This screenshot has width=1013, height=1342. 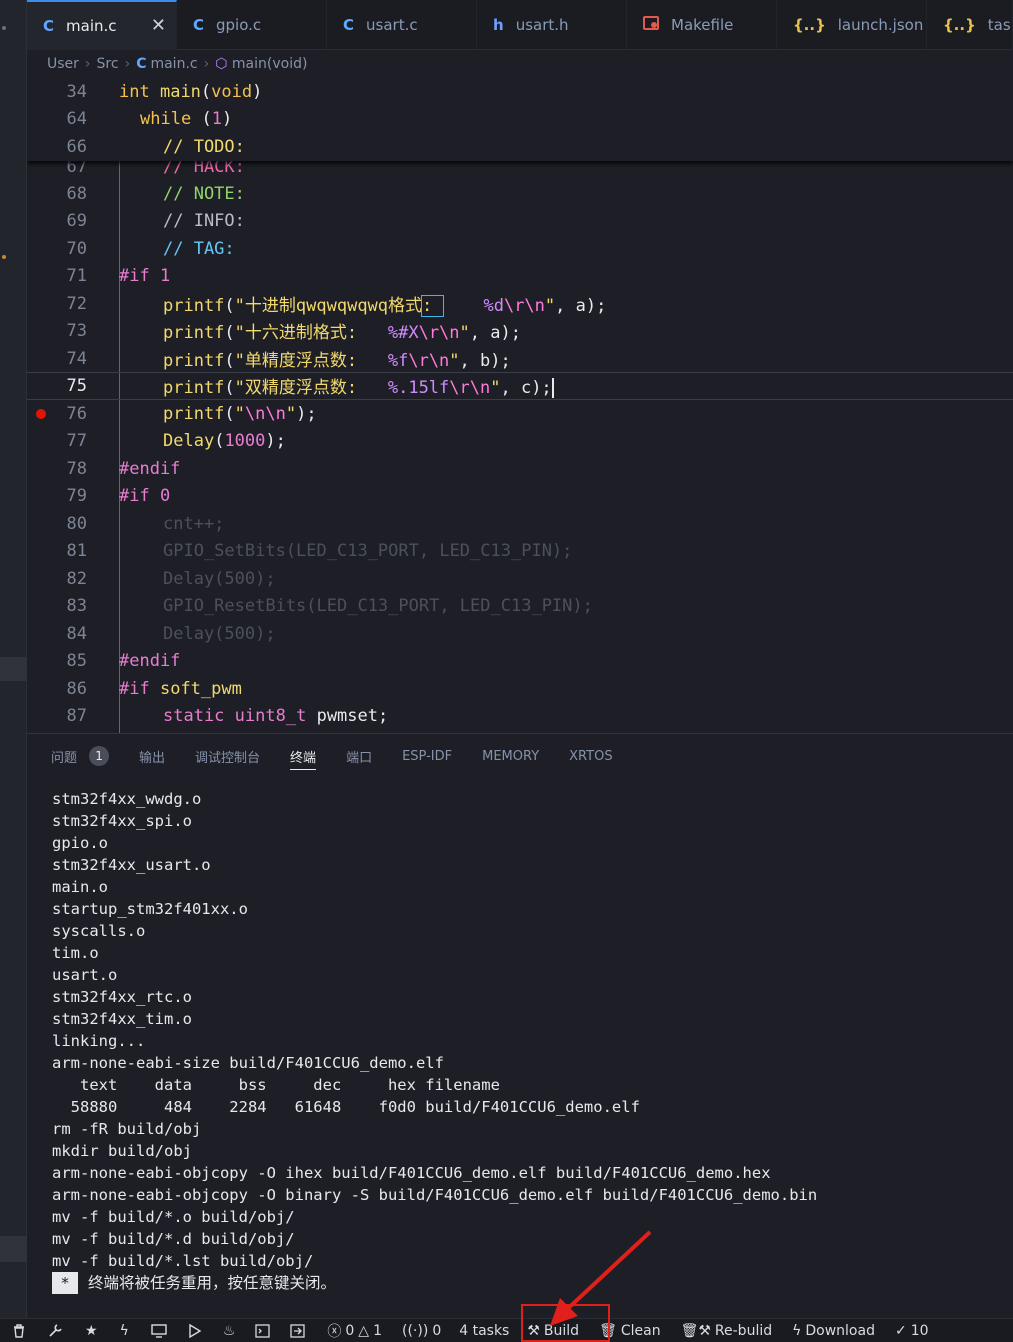 I want to click on close-icon: ✕, so click(x=158, y=25).